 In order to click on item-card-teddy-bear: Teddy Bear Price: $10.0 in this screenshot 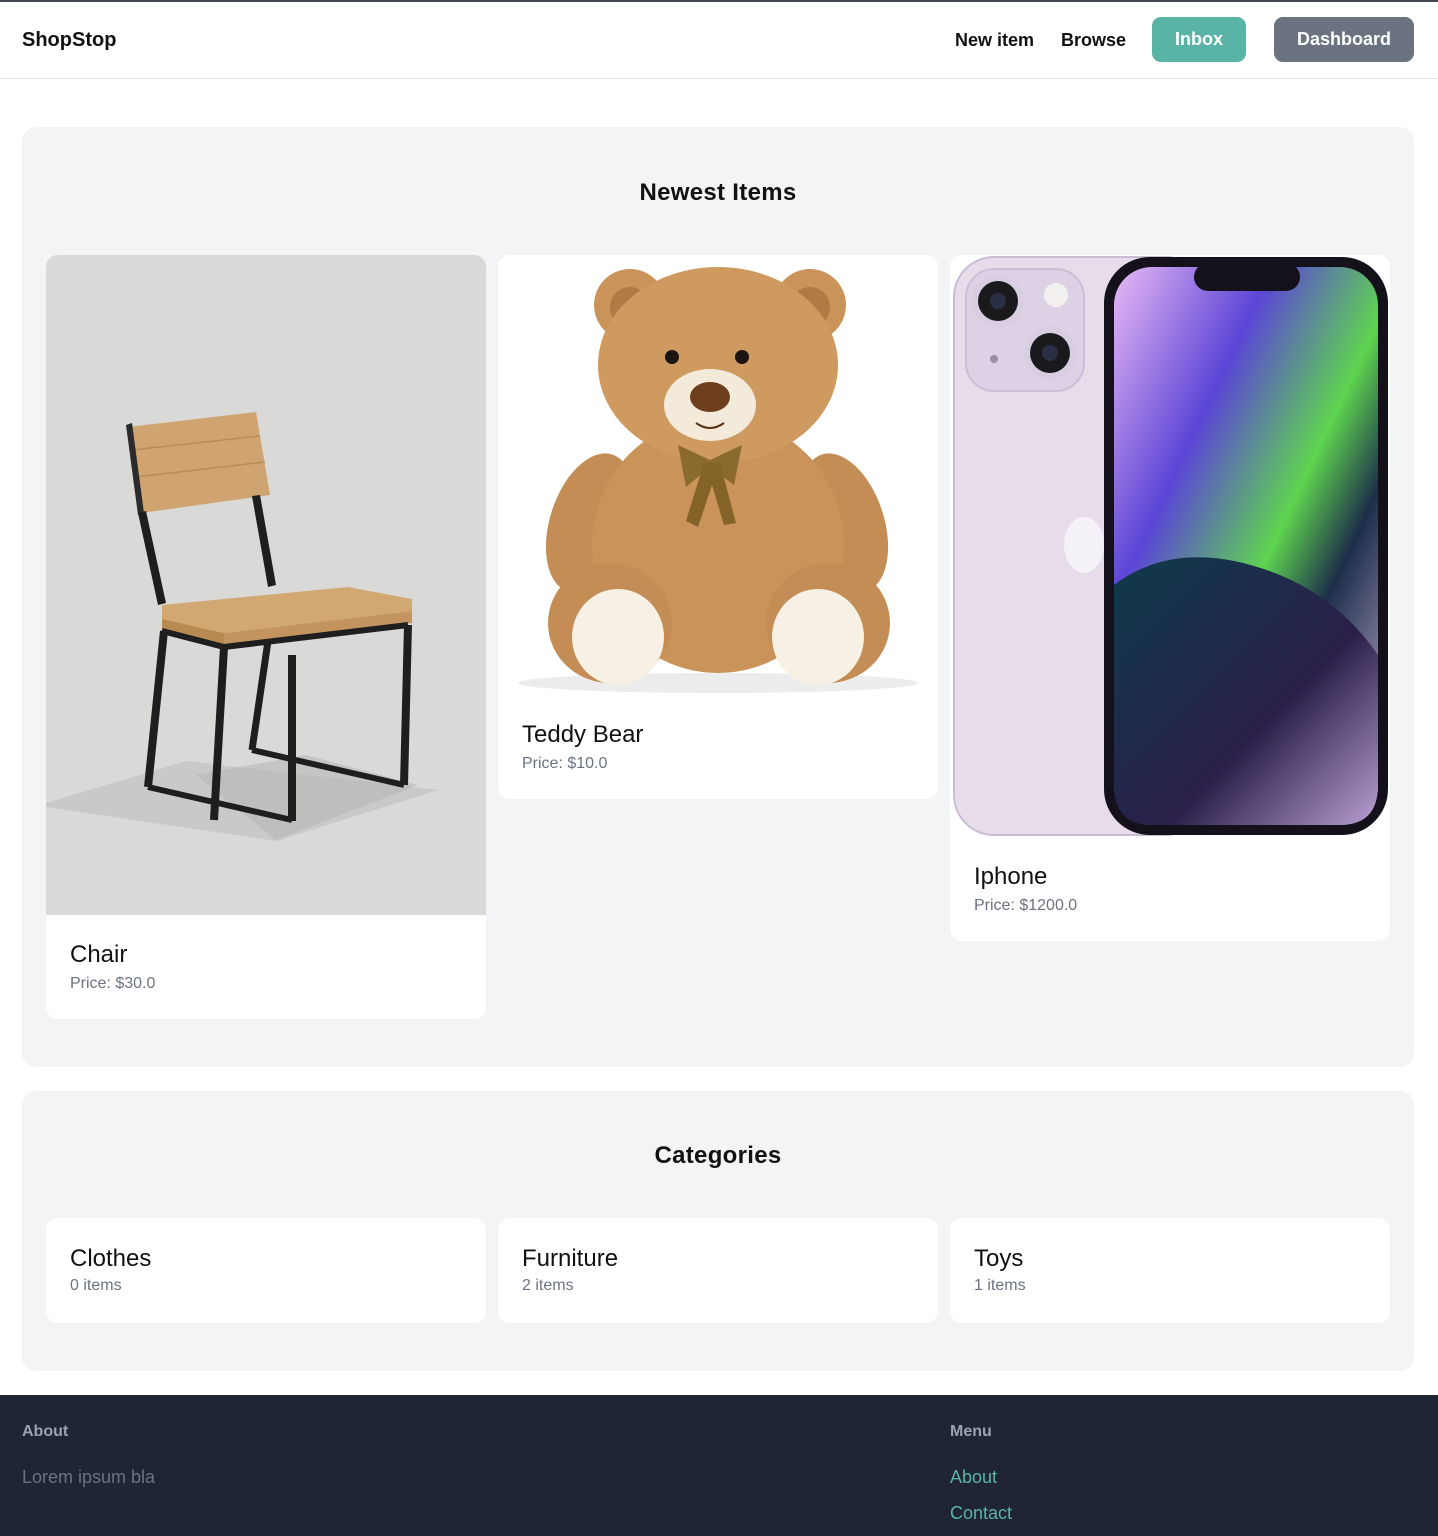, I will do `click(718, 527)`.